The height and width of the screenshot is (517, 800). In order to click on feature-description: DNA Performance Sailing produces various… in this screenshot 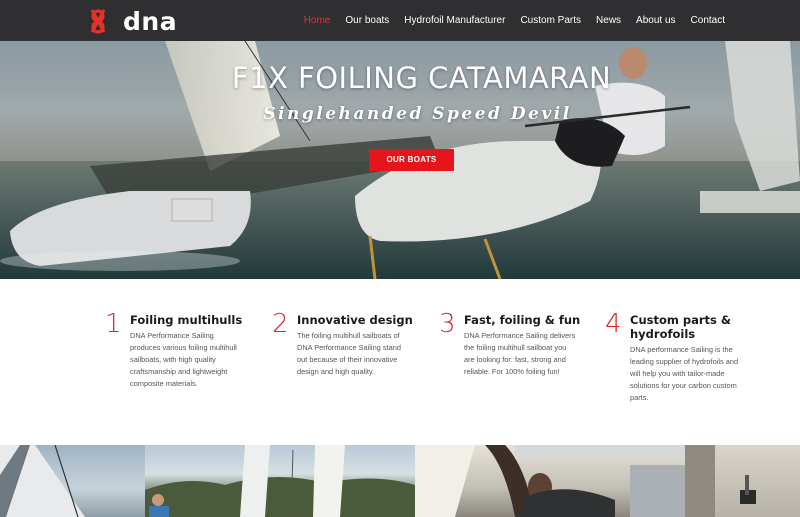, I will do `click(183, 359)`.